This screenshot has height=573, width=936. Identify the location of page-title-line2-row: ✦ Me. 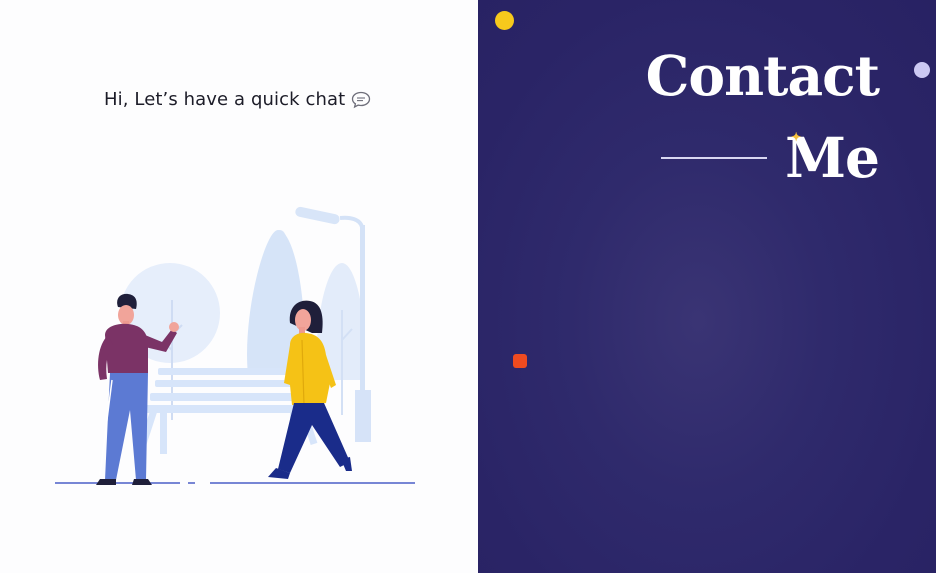
(770, 157).